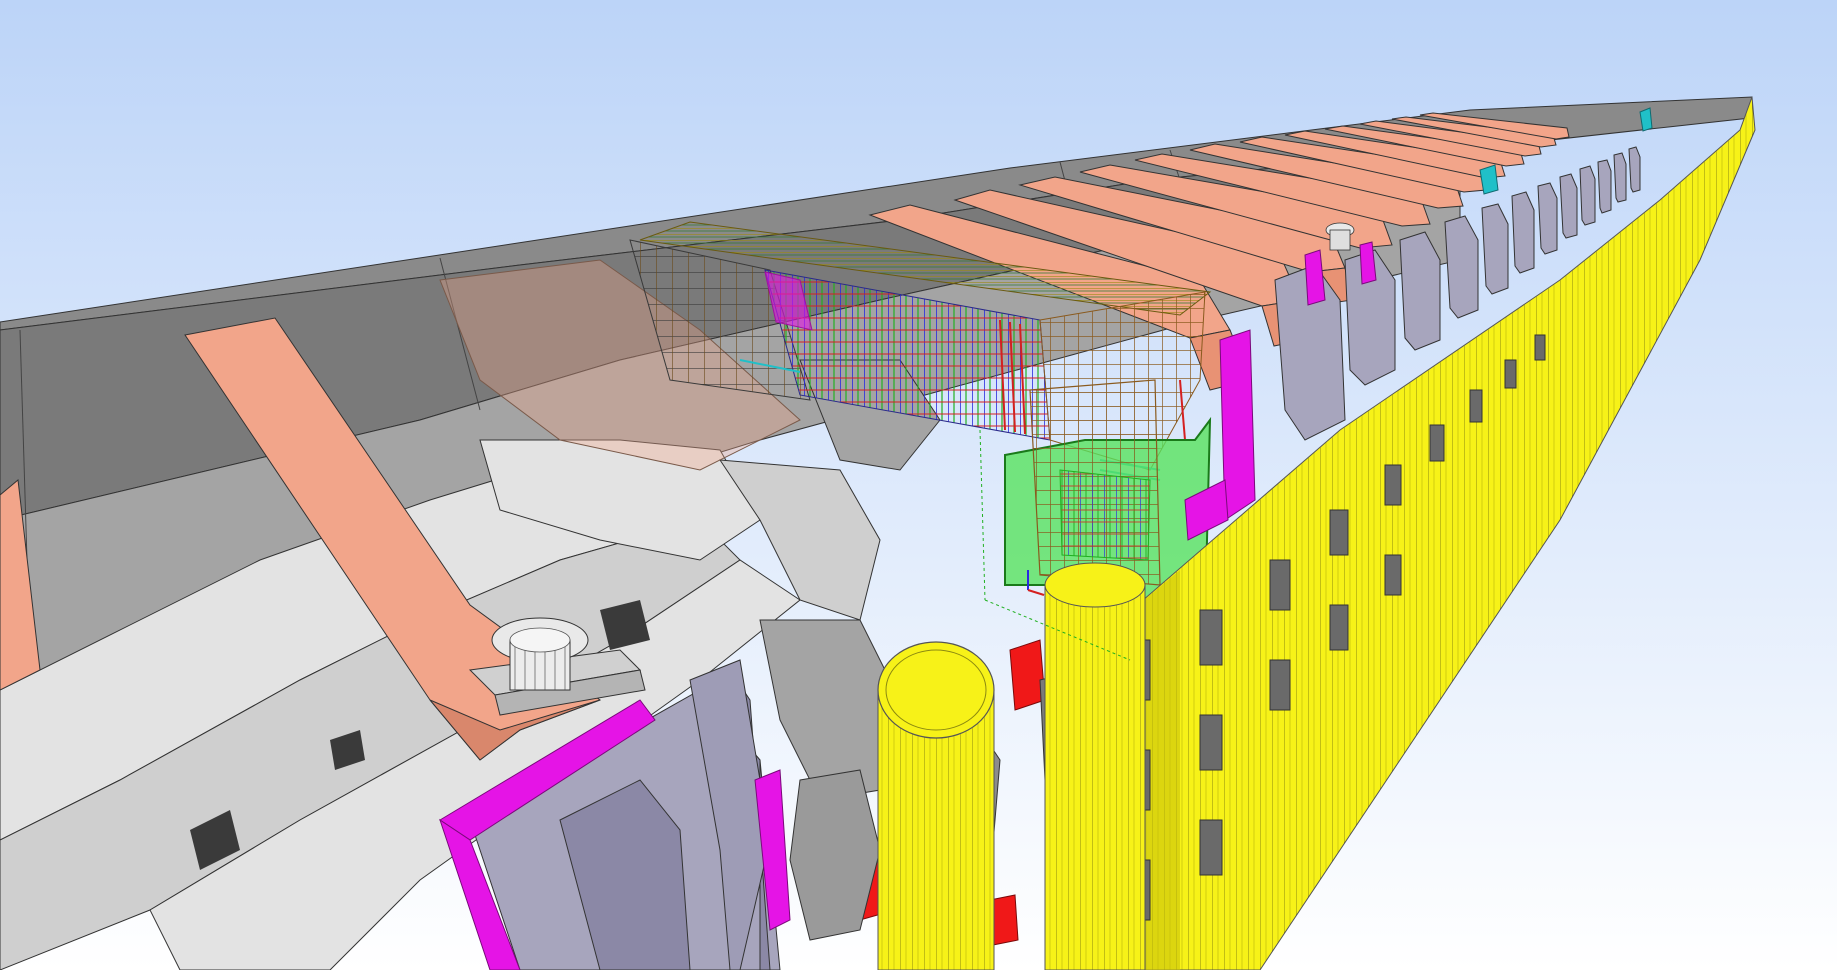 The image size is (1837, 970). What do you see at coordinates (936, 805) in the screenshot?
I see `yellow-pile-round` at bounding box center [936, 805].